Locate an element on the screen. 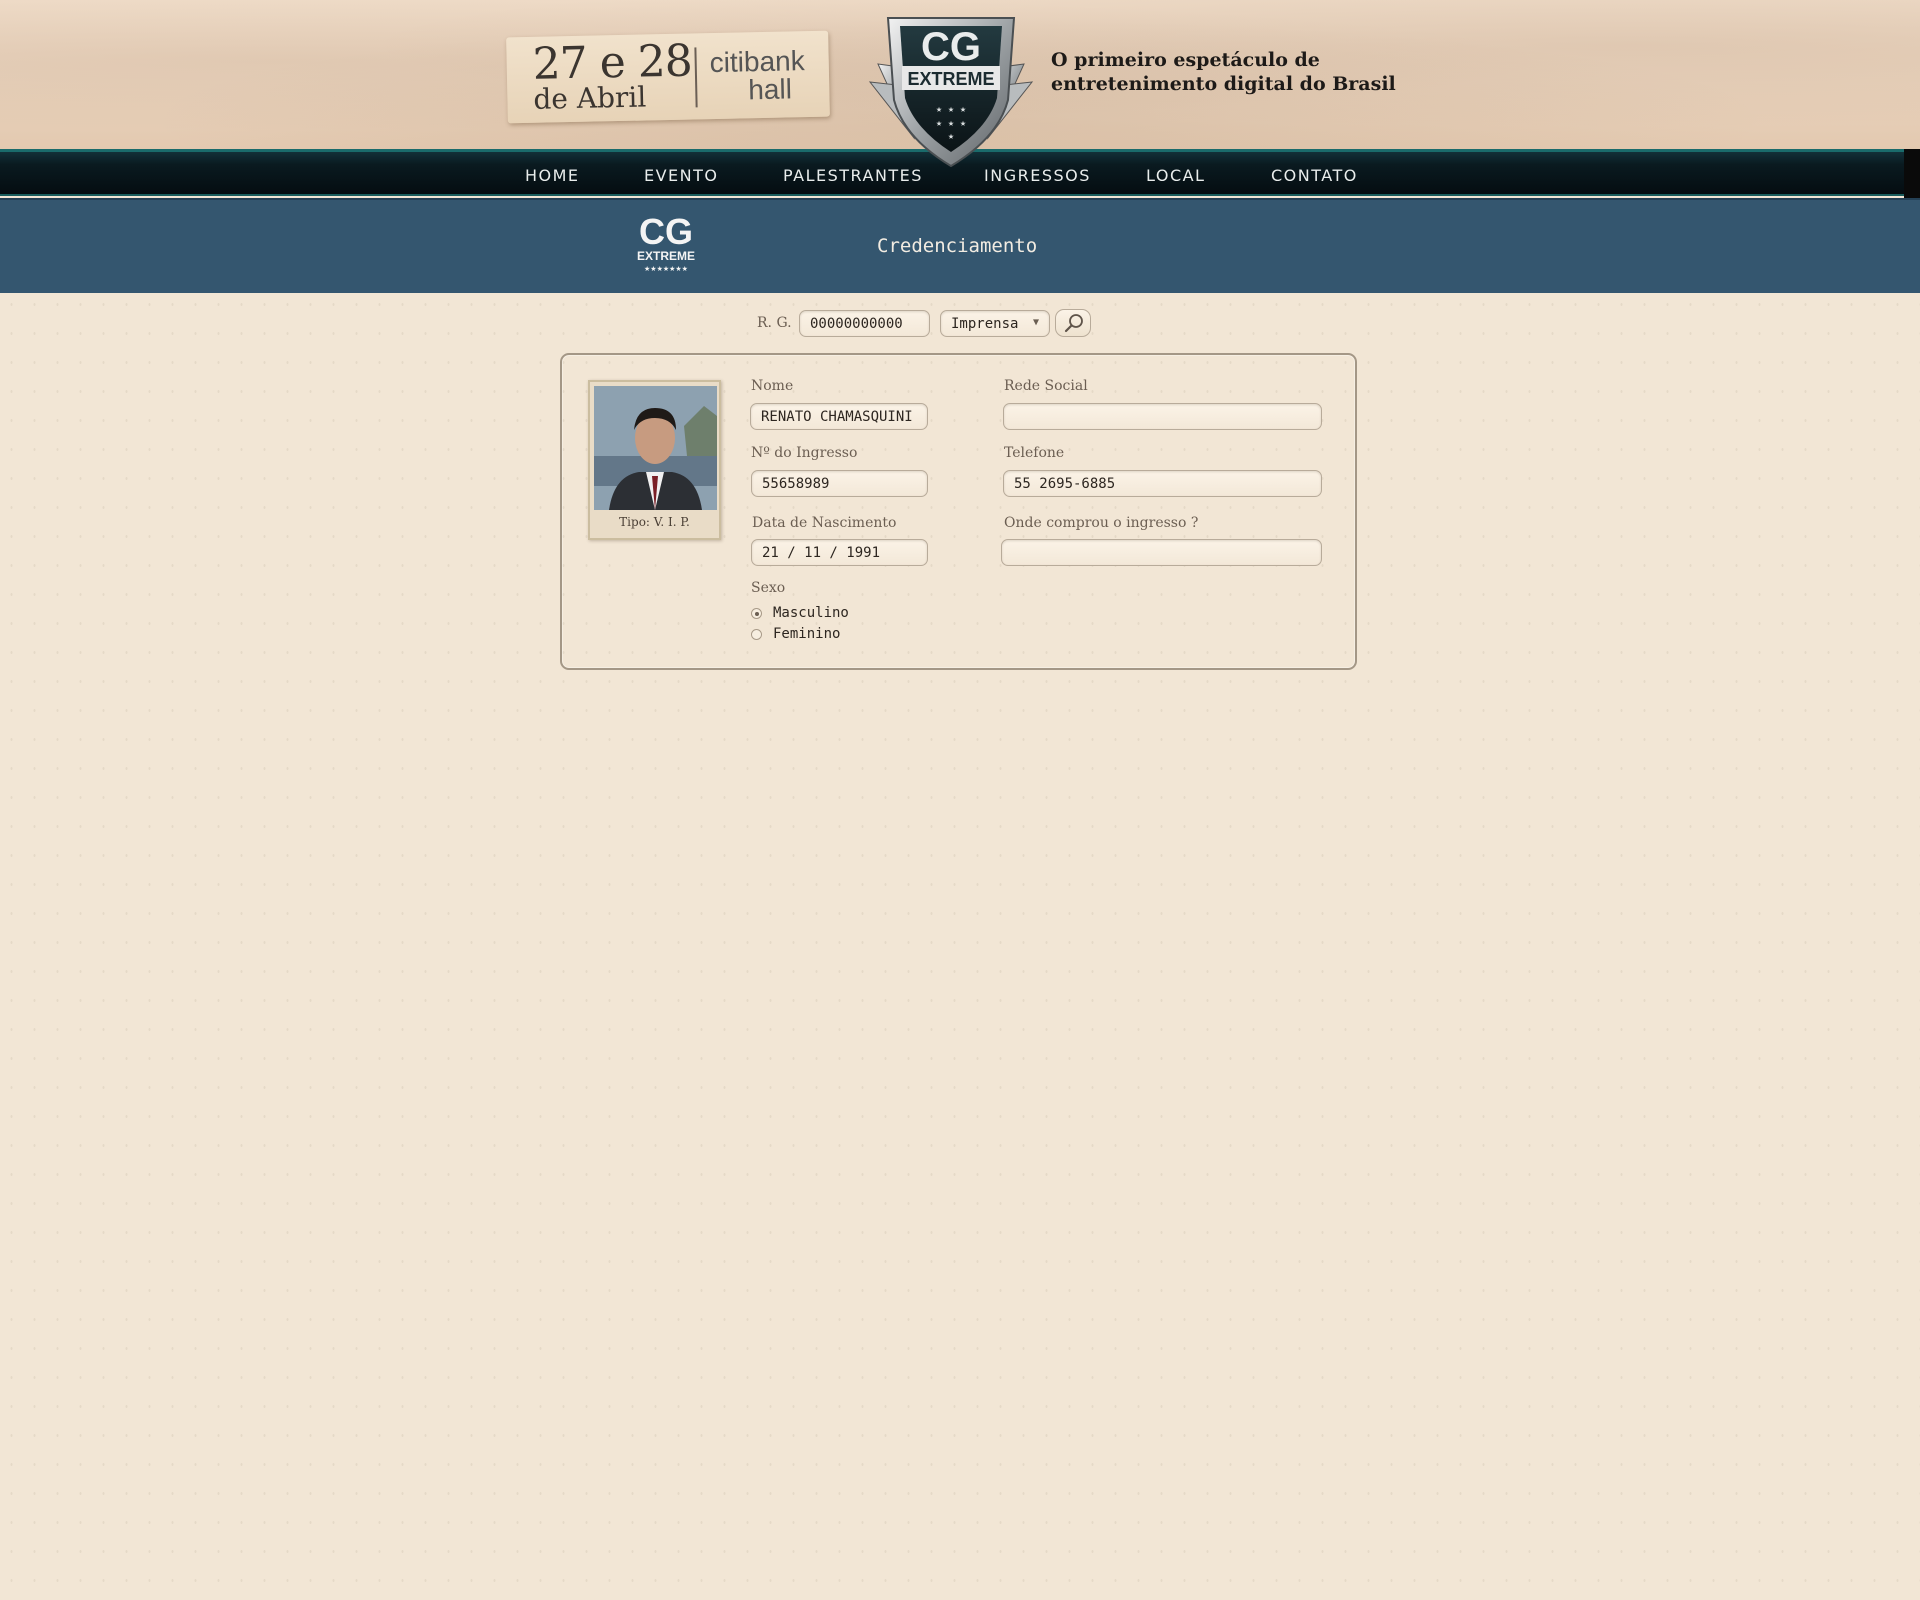 This screenshot has width=1920, height=1600. search-button is located at coordinates (1073, 323).